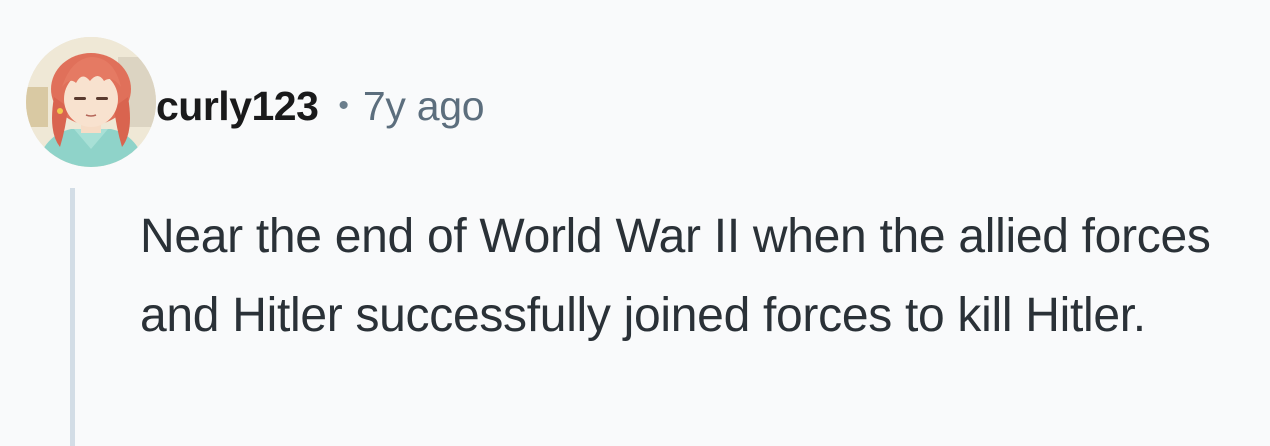 The width and height of the screenshot is (1270, 446). Describe the element at coordinates (72, 317) in the screenshot. I see `thread-line` at that location.